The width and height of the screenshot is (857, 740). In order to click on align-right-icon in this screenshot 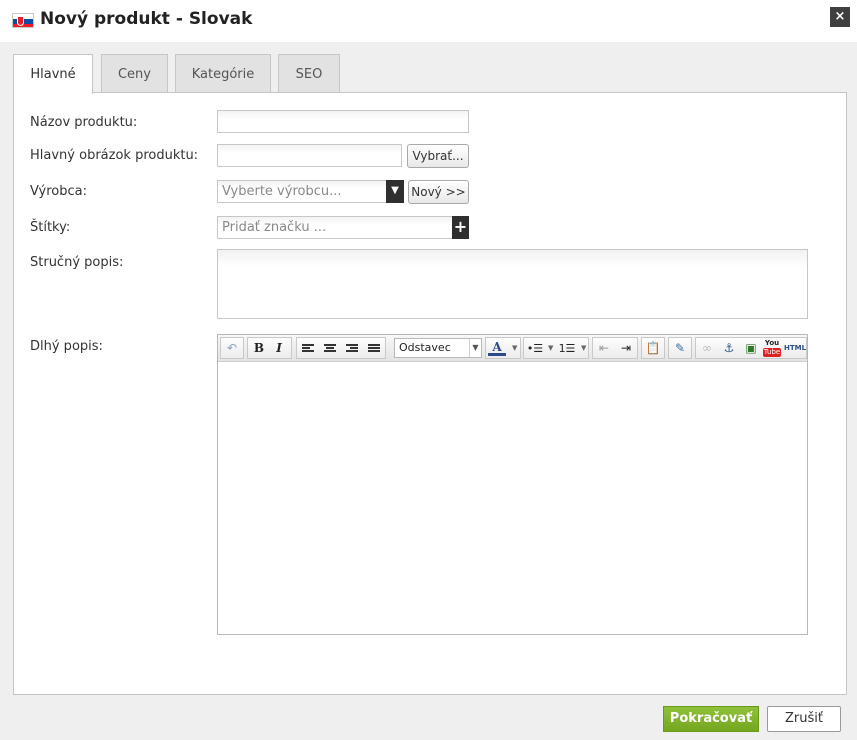, I will do `click(352, 348)`.